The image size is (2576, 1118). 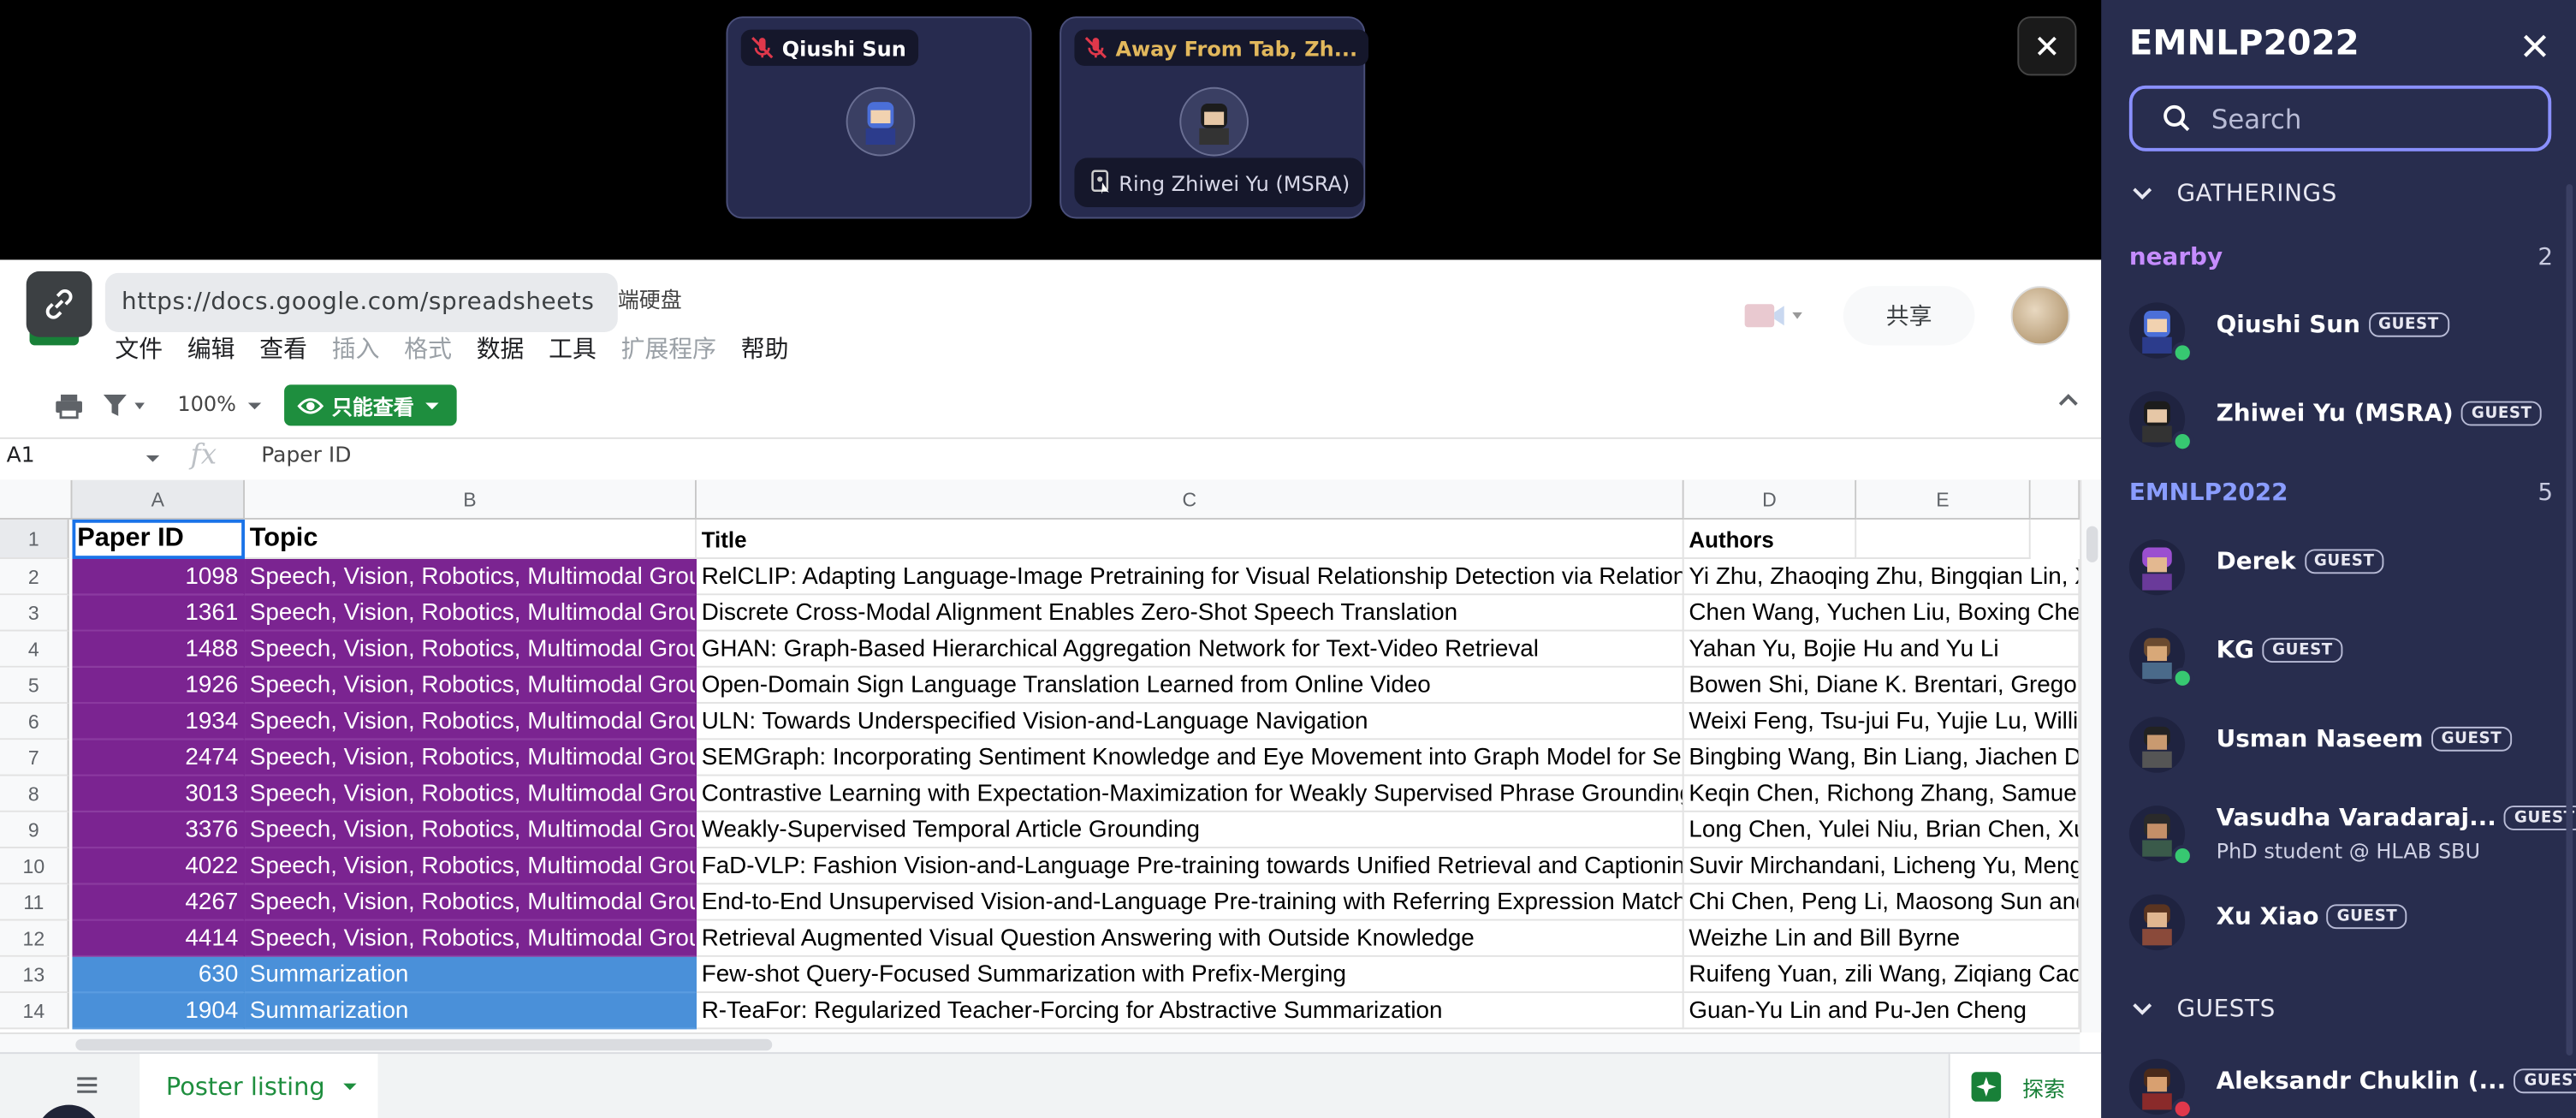 What do you see at coordinates (34, 902) in the screenshot?
I see `row-header: 11` at bounding box center [34, 902].